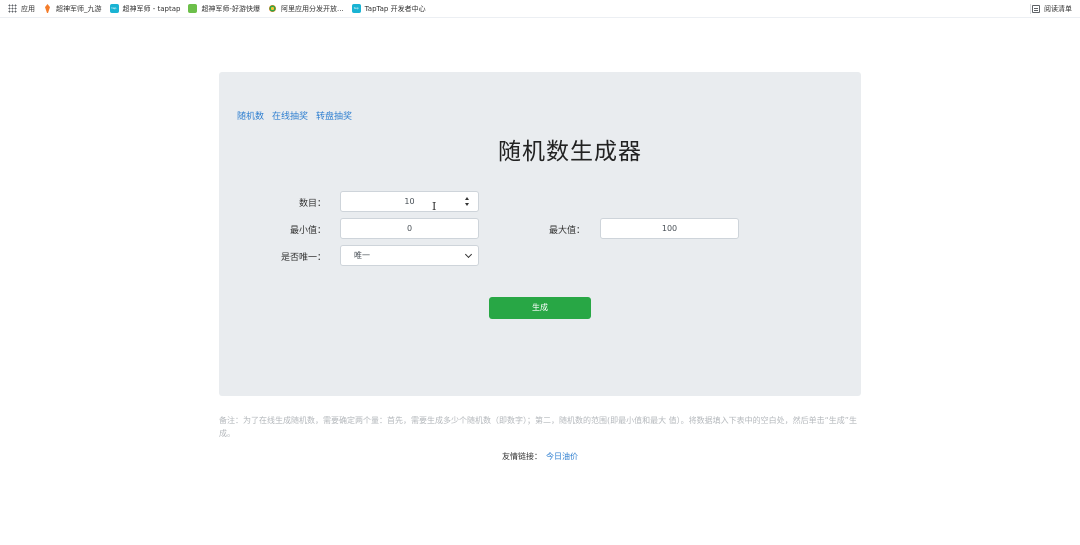 The image size is (1080, 545). I want to click on max-label: 最大值：, so click(566, 231).